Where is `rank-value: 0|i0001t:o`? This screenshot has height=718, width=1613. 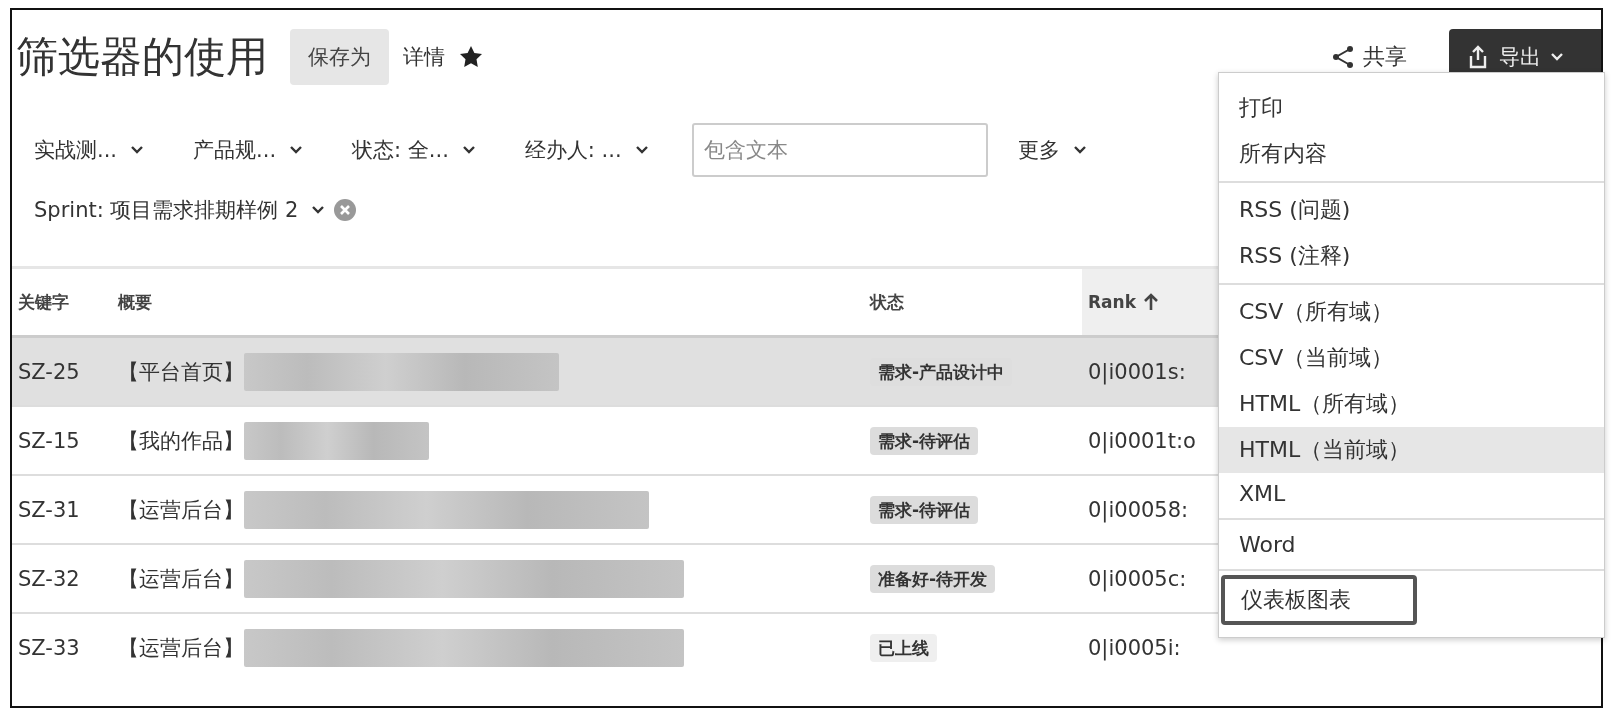 rank-value: 0|i0001t:o is located at coordinates (1142, 440).